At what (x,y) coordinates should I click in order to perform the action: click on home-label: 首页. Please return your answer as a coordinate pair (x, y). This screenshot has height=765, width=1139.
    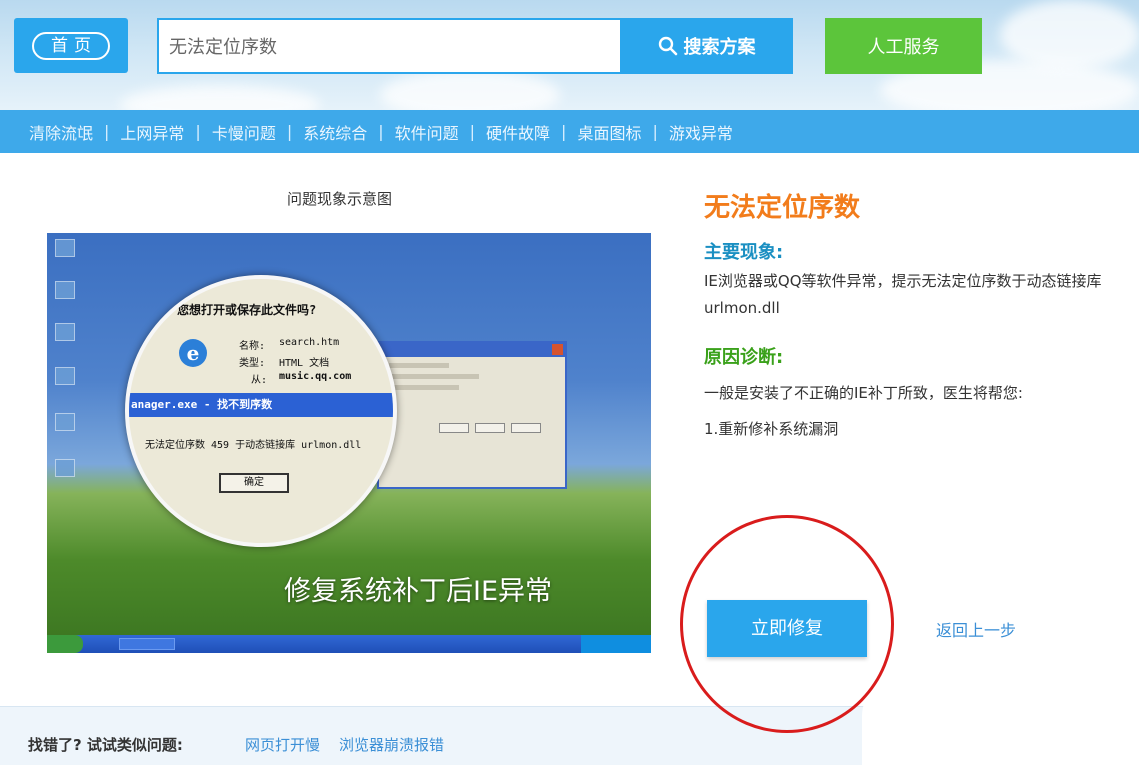
    Looking at the image, I should click on (71, 46).